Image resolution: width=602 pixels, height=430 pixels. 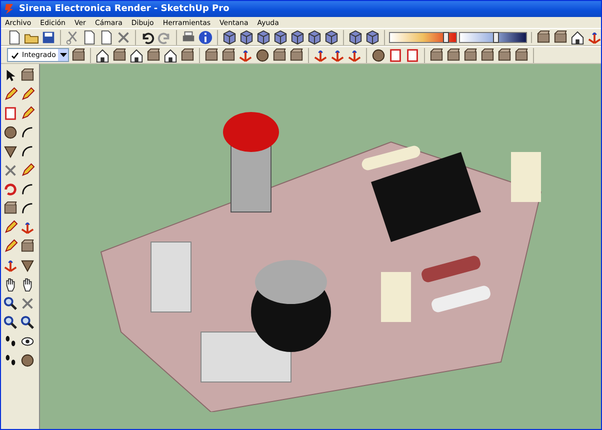 What do you see at coordinates (205, 37) in the screenshot?
I see `info-icon` at bounding box center [205, 37].